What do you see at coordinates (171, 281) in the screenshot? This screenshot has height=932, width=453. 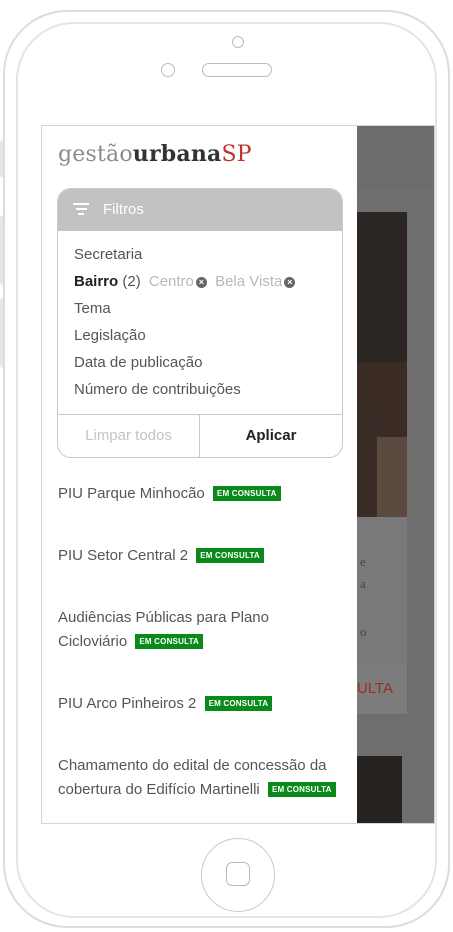 I see `chip-label: Centro` at bounding box center [171, 281].